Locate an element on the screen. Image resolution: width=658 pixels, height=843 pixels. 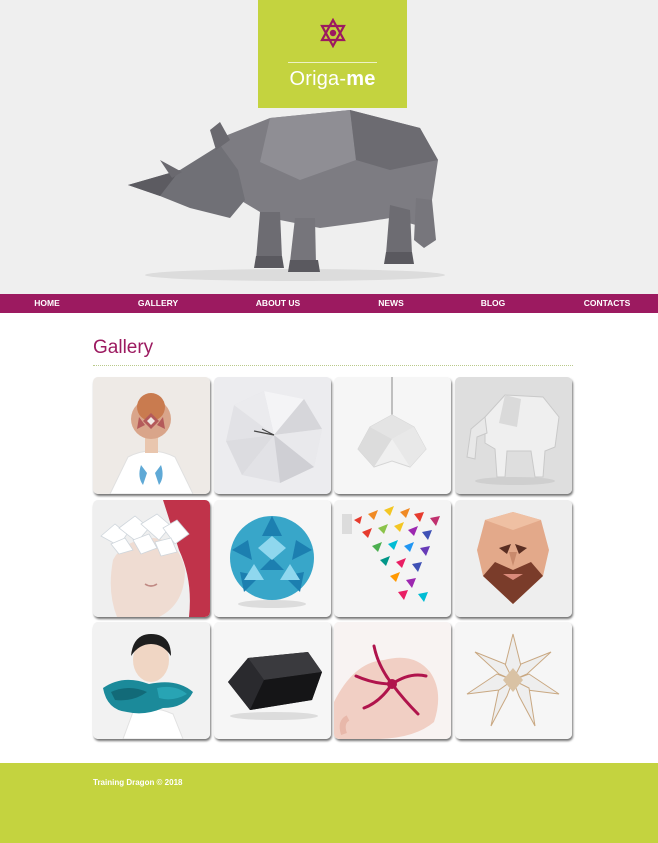
origami-rhino-image is located at coordinates (286, 195).